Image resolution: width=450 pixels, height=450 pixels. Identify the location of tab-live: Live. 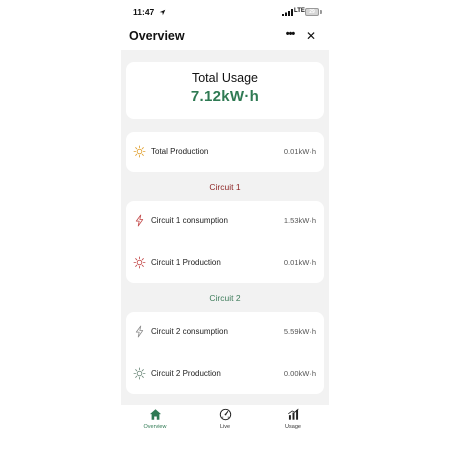
(225, 420).